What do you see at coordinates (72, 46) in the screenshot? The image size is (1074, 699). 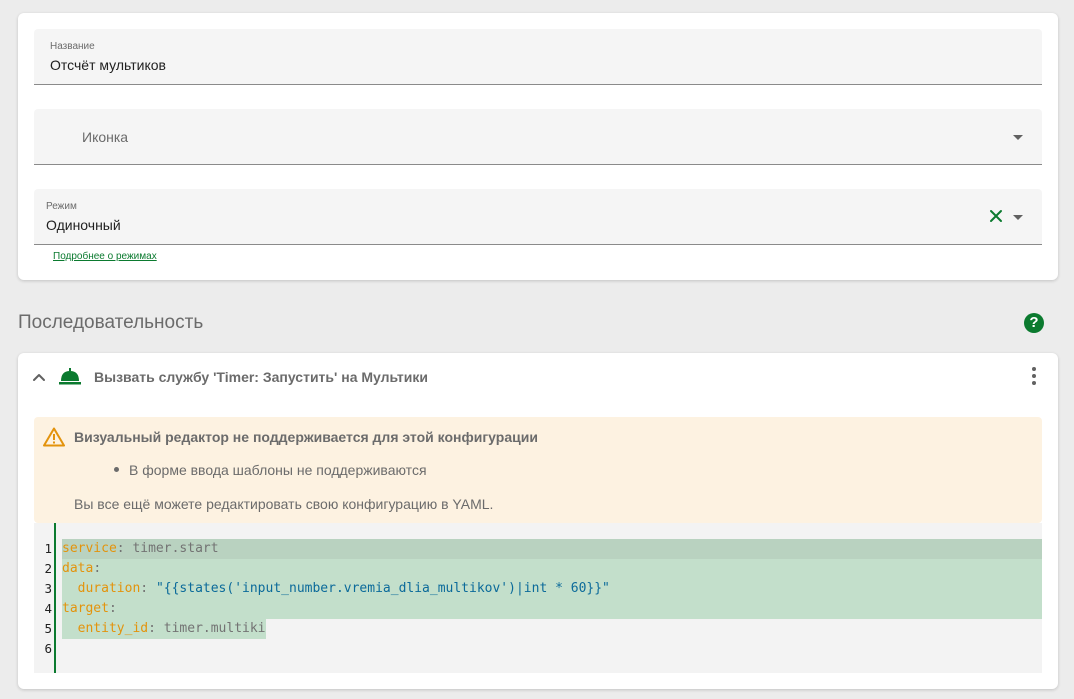 I see `name-field-label: Название` at bounding box center [72, 46].